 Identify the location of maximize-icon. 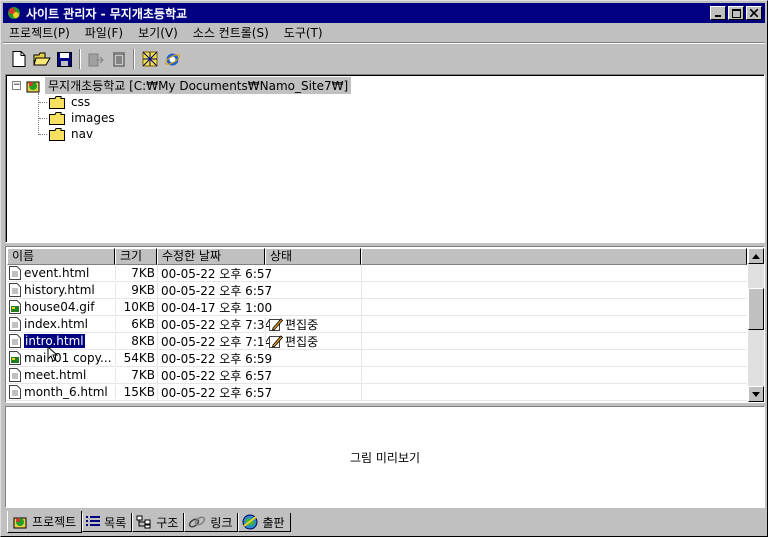
(736, 13).